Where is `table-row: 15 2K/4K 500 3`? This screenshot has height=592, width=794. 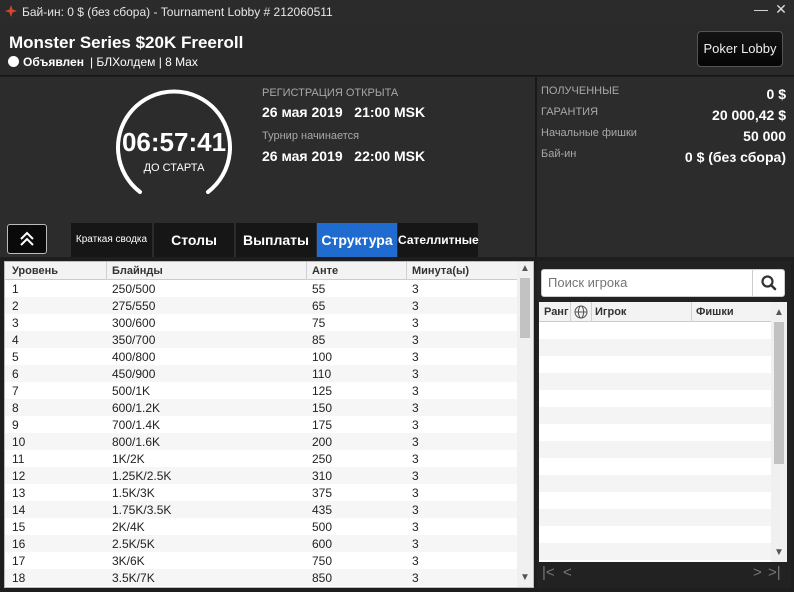 table-row: 15 2K/4K 500 3 is located at coordinates (261, 526).